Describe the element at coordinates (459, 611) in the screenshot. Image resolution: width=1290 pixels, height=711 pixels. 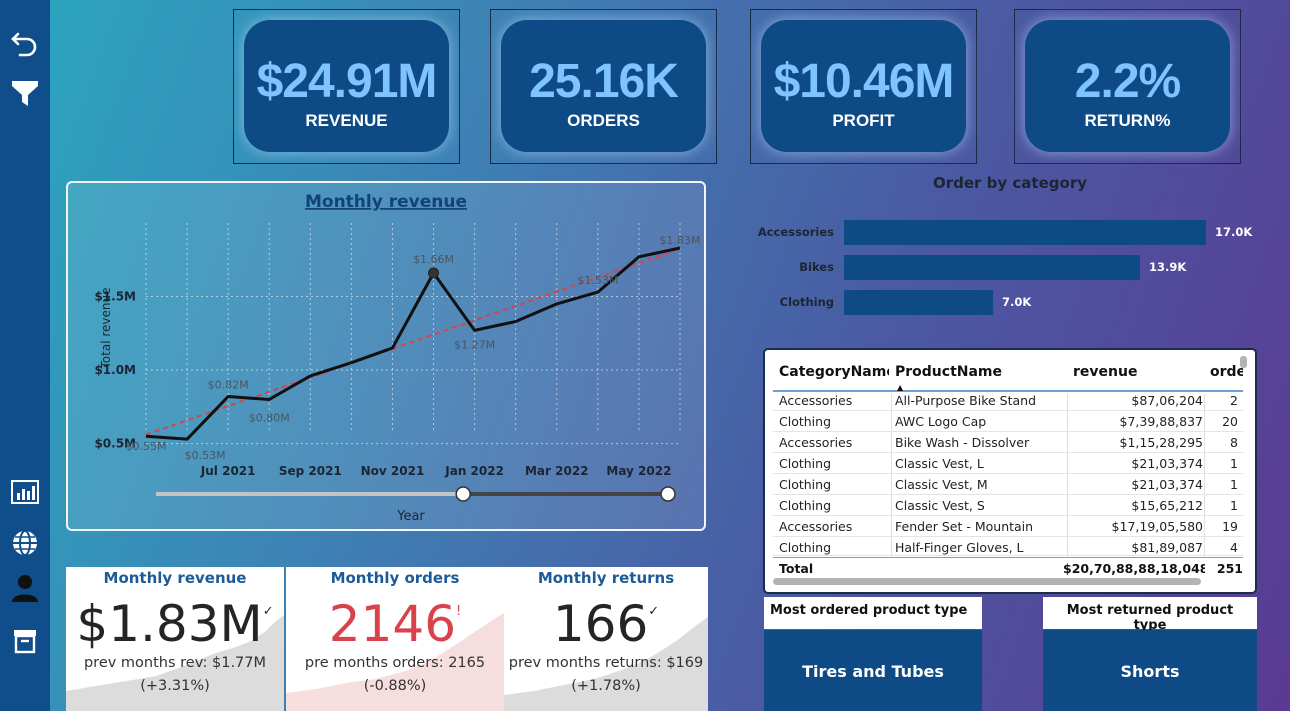
I see `warning-icon: !` at that location.